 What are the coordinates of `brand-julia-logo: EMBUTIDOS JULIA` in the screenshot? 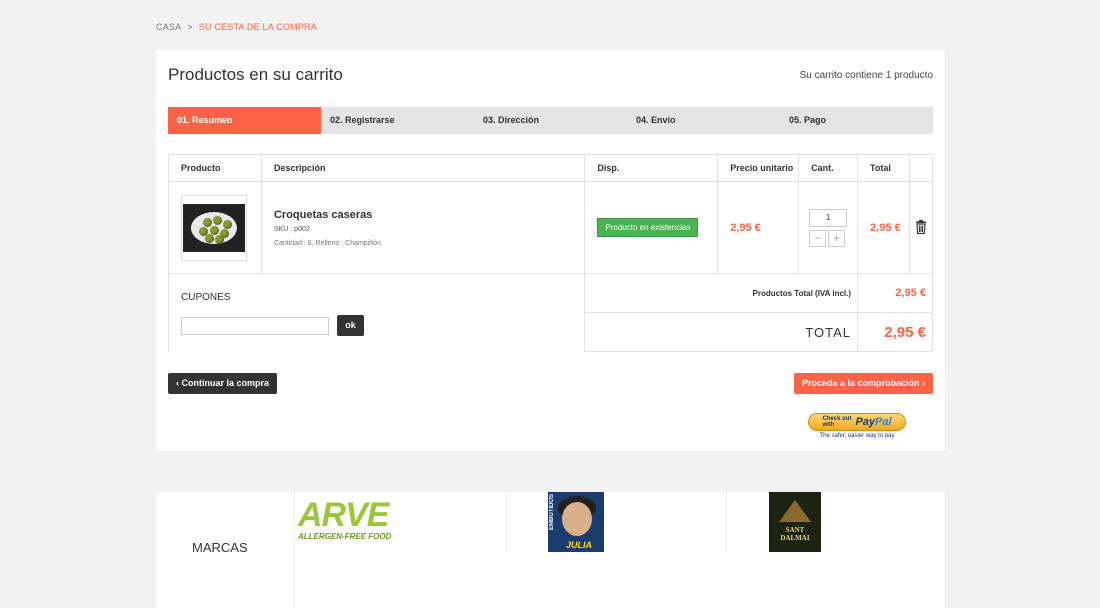 It's located at (576, 522).